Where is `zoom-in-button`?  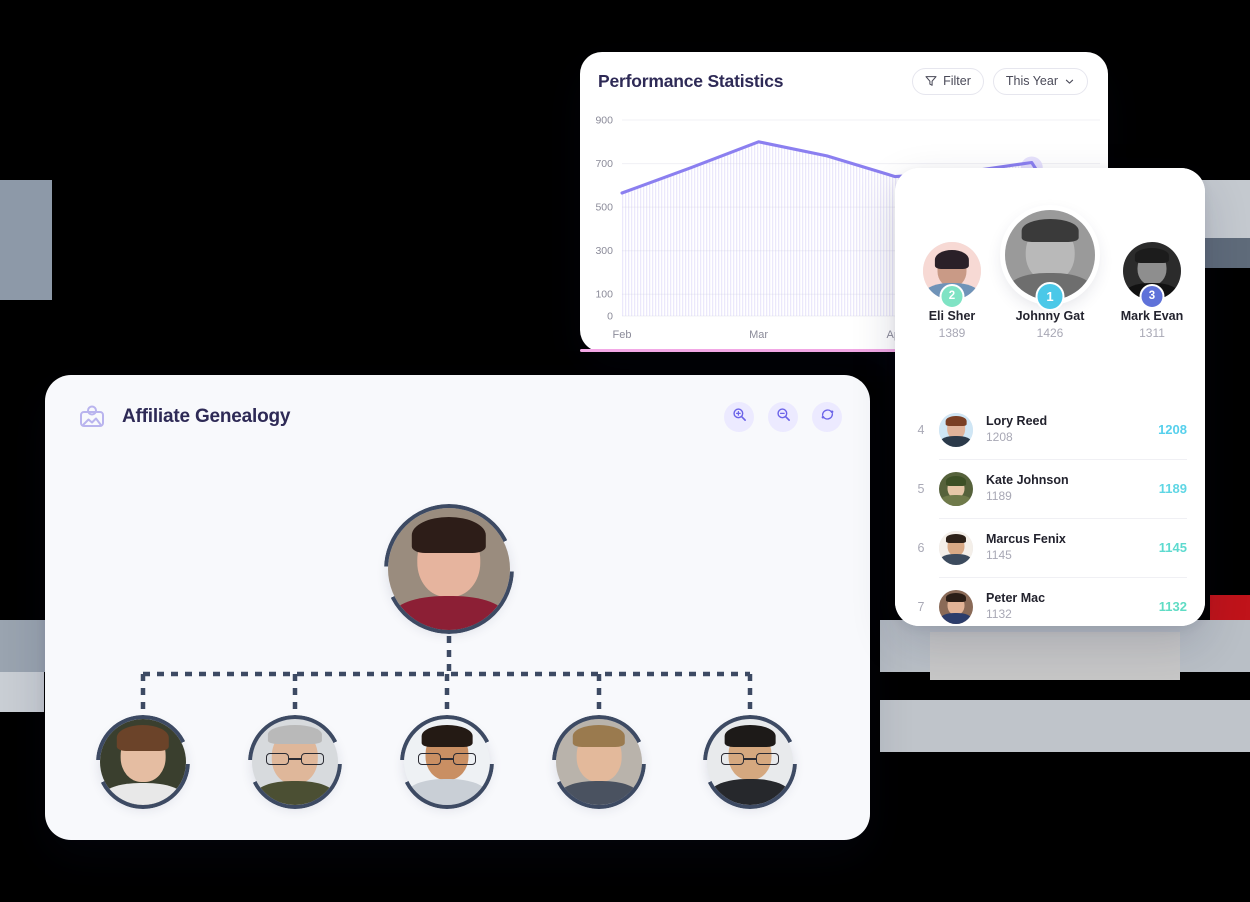
zoom-in-button is located at coordinates (739, 417).